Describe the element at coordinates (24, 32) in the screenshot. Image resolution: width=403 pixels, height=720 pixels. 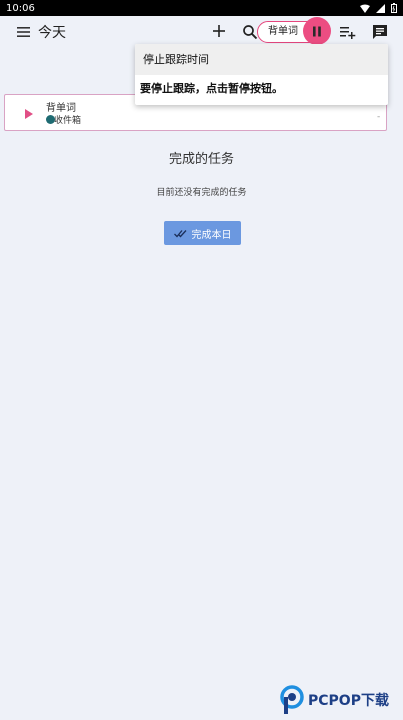
I see `menu-icon` at that location.